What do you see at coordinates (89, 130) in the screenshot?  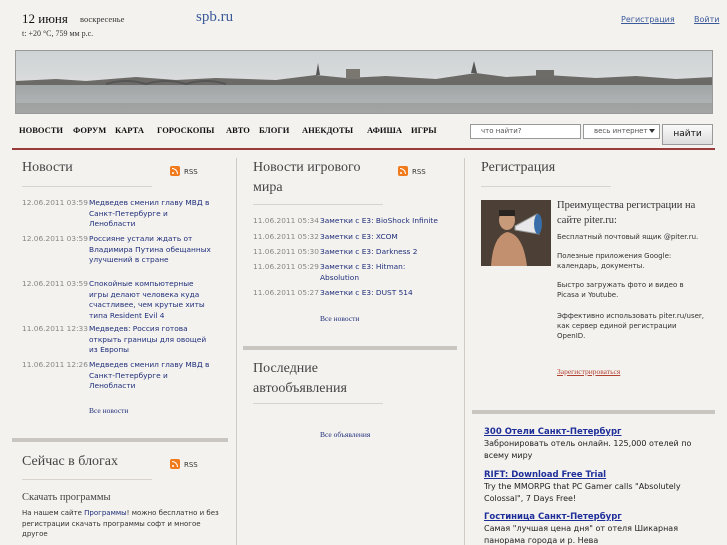 I see `nav-forum: ФОРУМ` at bounding box center [89, 130].